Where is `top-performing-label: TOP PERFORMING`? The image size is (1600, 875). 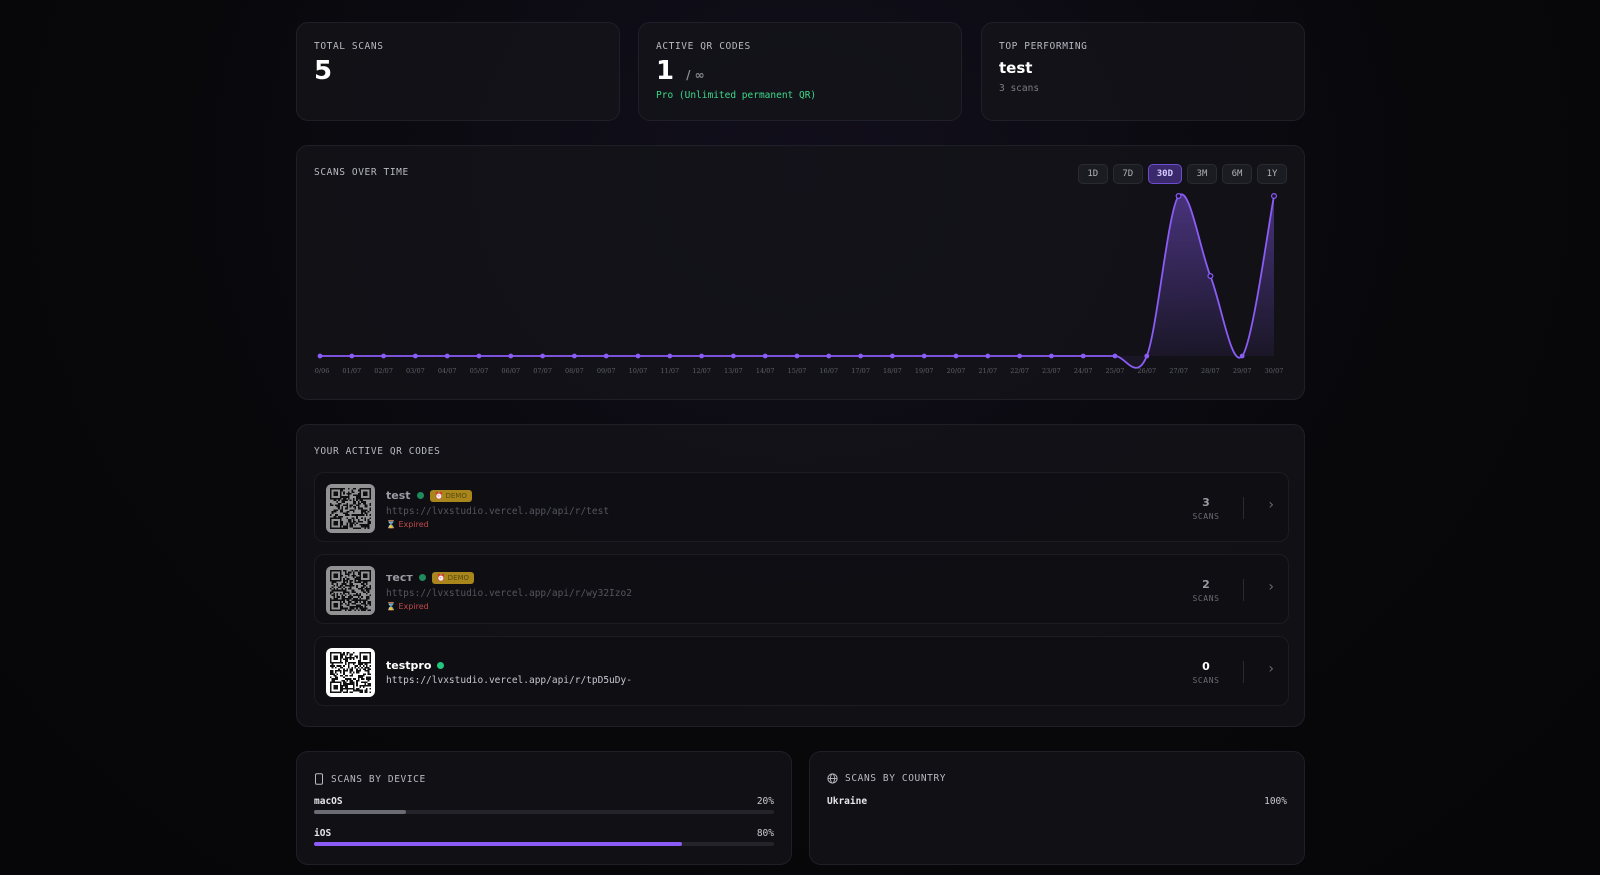 top-performing-label: TOP PERFORMING is located at coordinates (1043, 46).